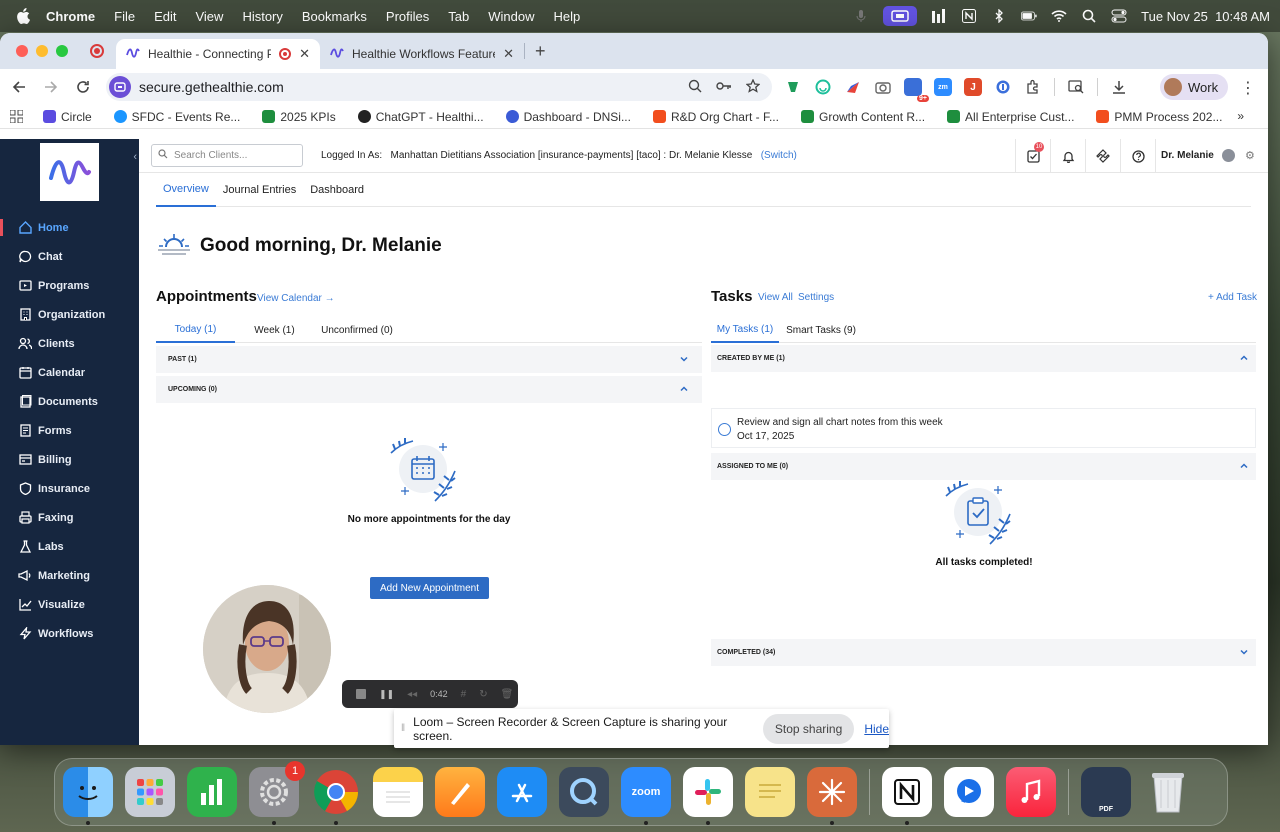 This screenshot has height=832, width=1280. I want to click on system-settings-icon: 1, so click(277, 793).